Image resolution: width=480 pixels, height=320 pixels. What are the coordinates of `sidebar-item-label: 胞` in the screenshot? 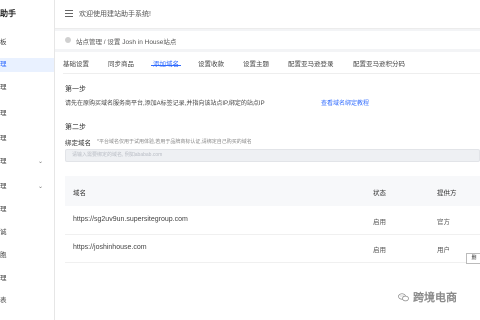 It's located at (3, 255).